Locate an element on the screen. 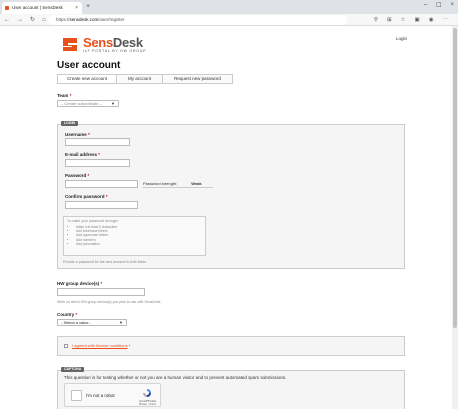 The width and height of the screenshot is (458, 409). email-label: E-mail address * is located at coordinates (82, 154).